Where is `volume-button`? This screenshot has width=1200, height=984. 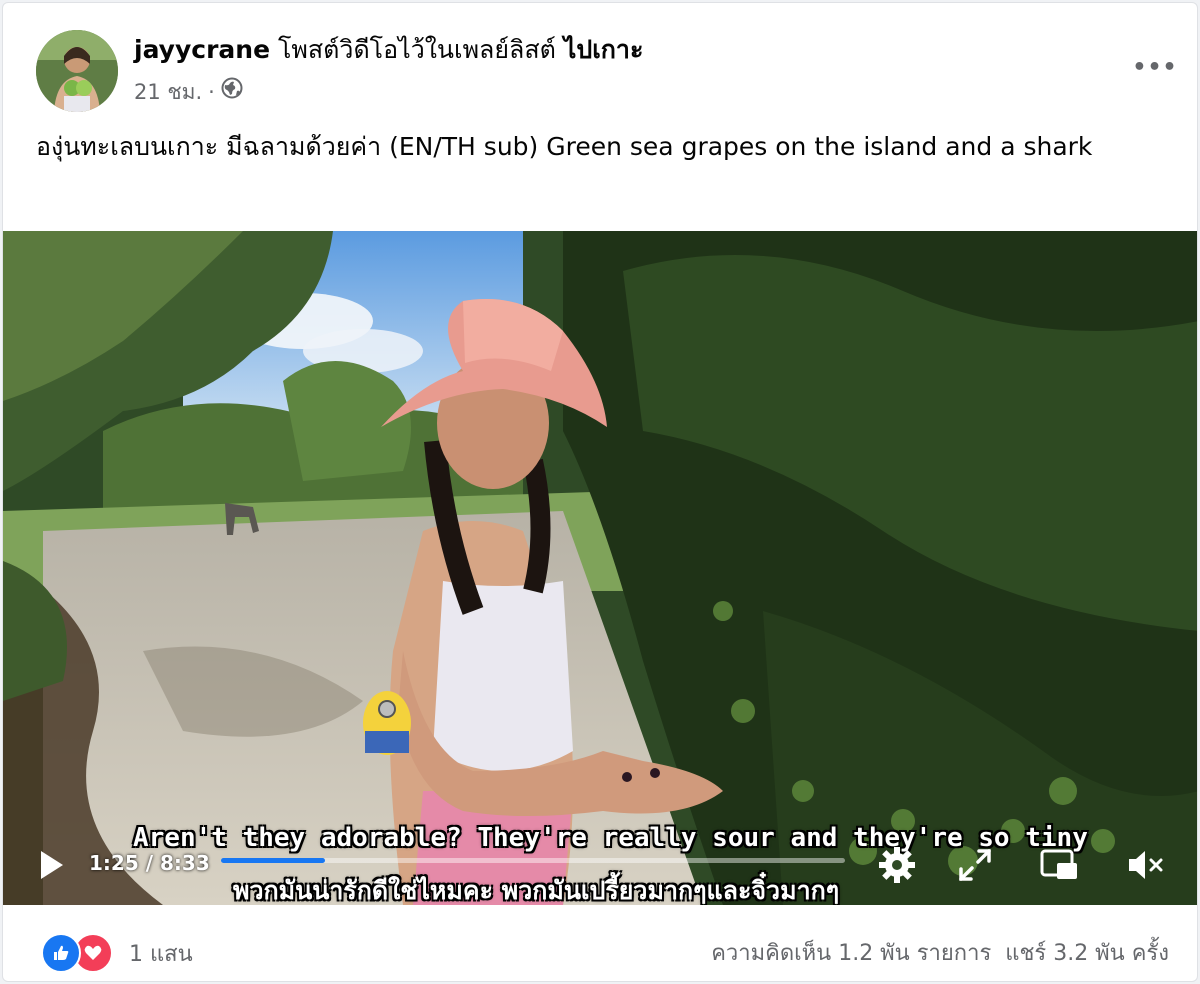
volume-button is located at coordinates (1145, 865).